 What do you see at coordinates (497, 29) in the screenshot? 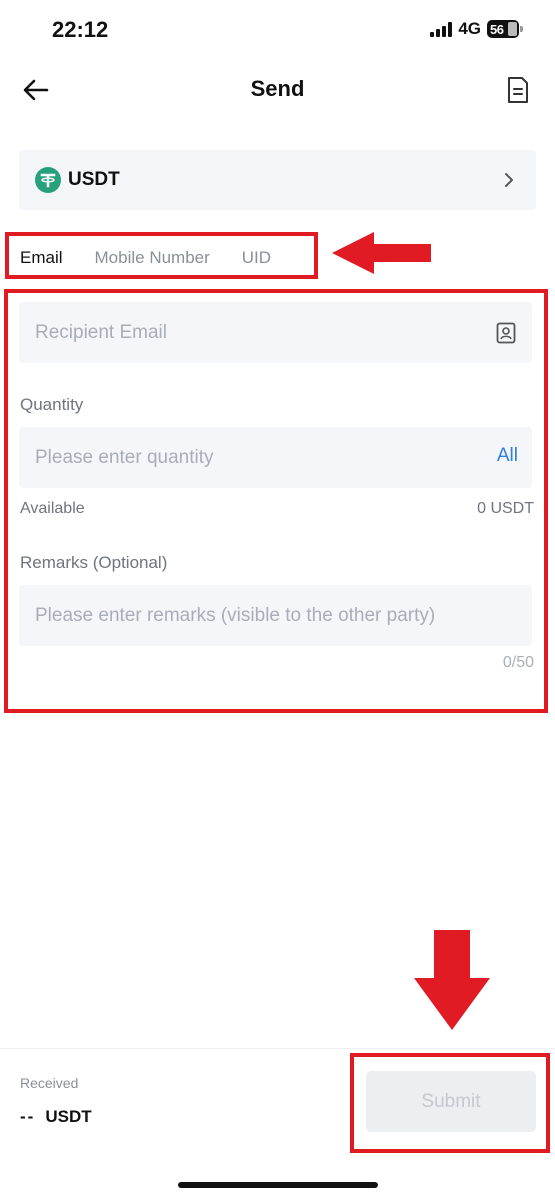
I see `battery-level: 56` at bounding box center [497, 29].